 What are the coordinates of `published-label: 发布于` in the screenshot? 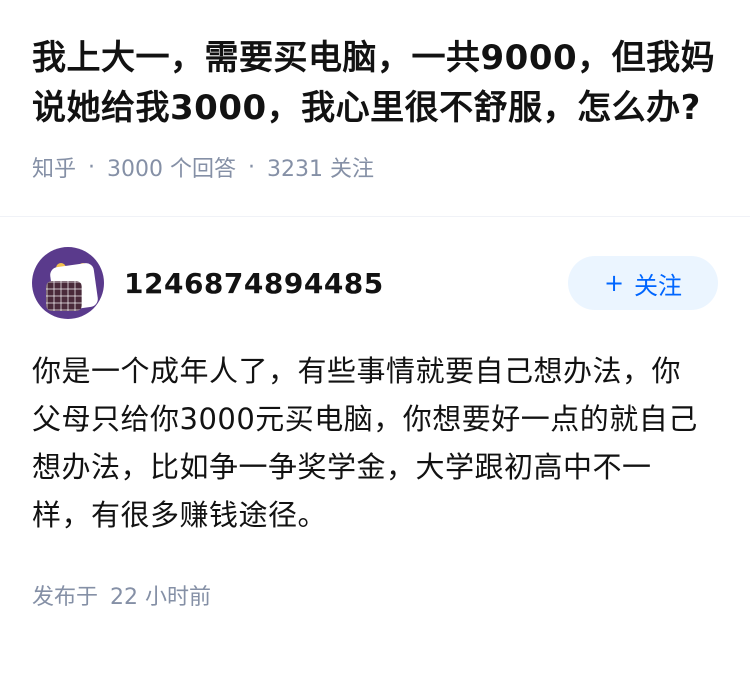 It's located at (65, 597).